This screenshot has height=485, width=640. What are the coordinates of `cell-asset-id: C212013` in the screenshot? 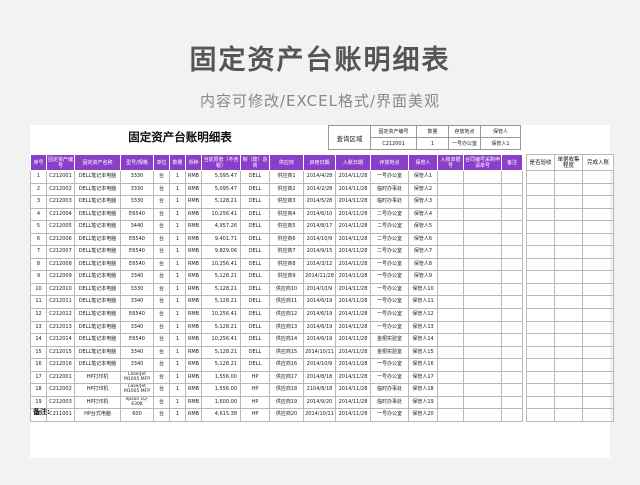 It's located at (60, 327).